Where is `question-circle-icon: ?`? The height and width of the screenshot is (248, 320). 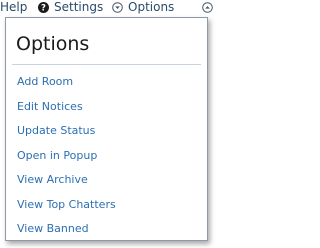 question-circle-icon: ? is located at coordinates (43, 7).